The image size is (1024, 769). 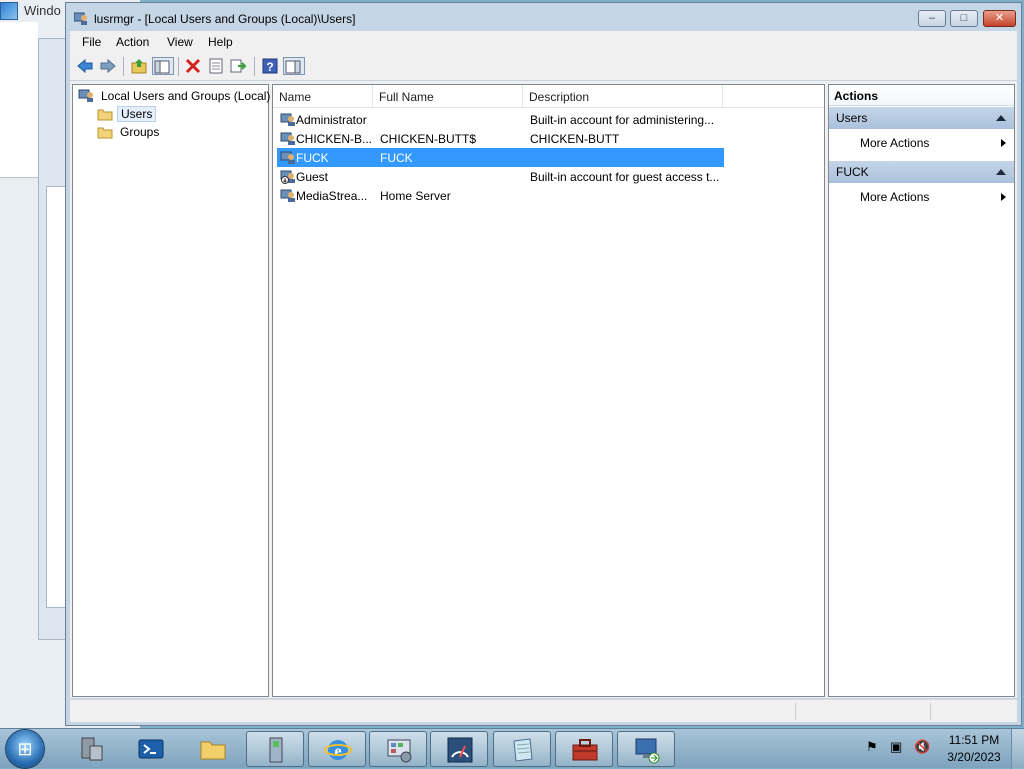 I want to click on background-window-pane, so click(x=19, y=100).